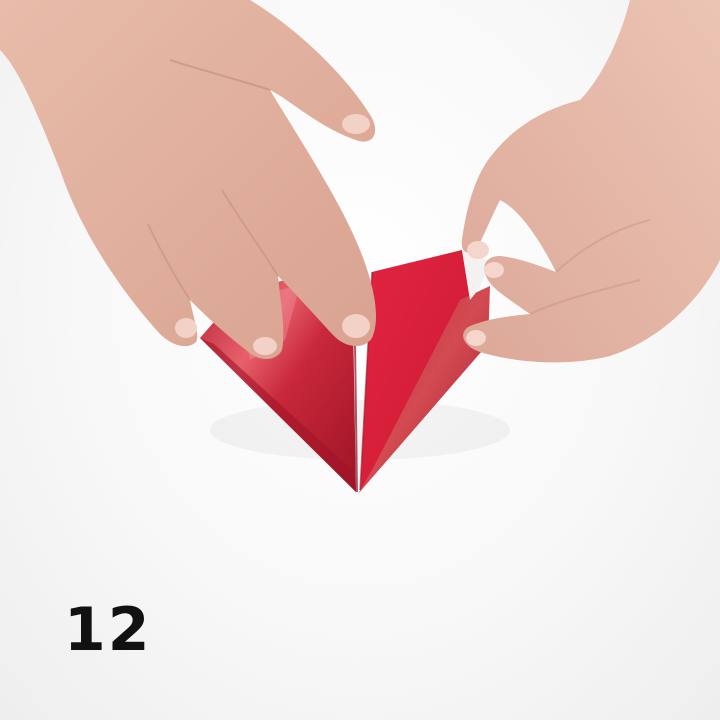 The width and height of the screenshot is (720, 720). What do you see at coordinates (360, 430) in the screenshot?
I see `paper-shadow` at bounding box center [360, 430].